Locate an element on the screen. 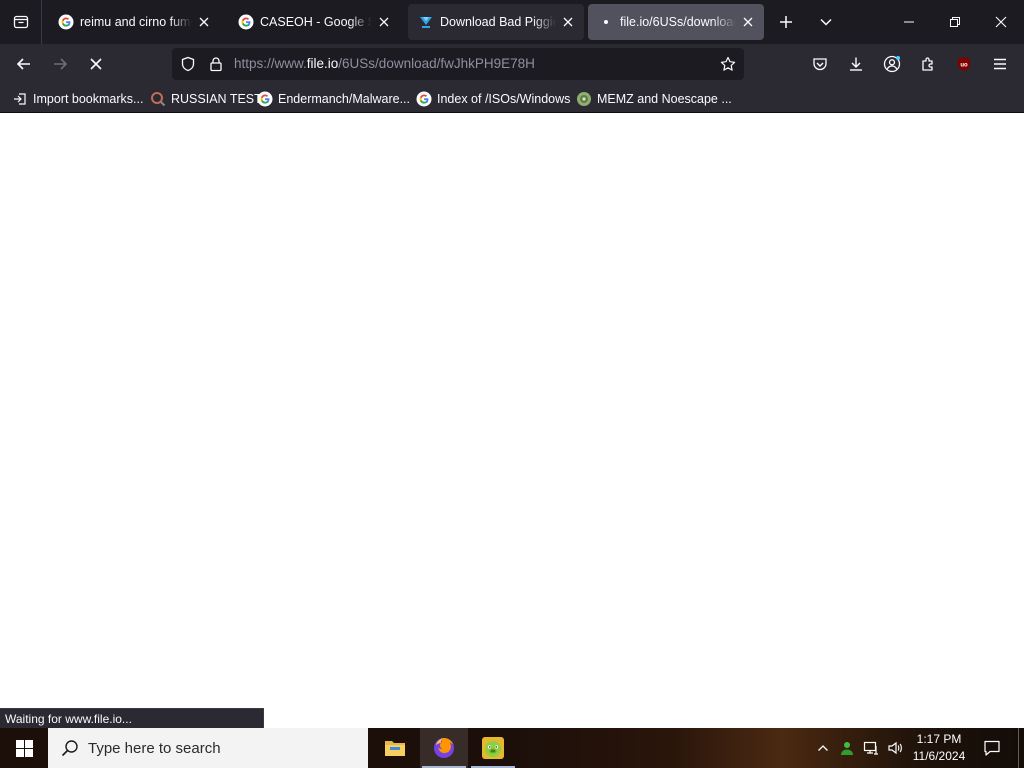  file-explorer-icon is located at coordinates (395, 748).